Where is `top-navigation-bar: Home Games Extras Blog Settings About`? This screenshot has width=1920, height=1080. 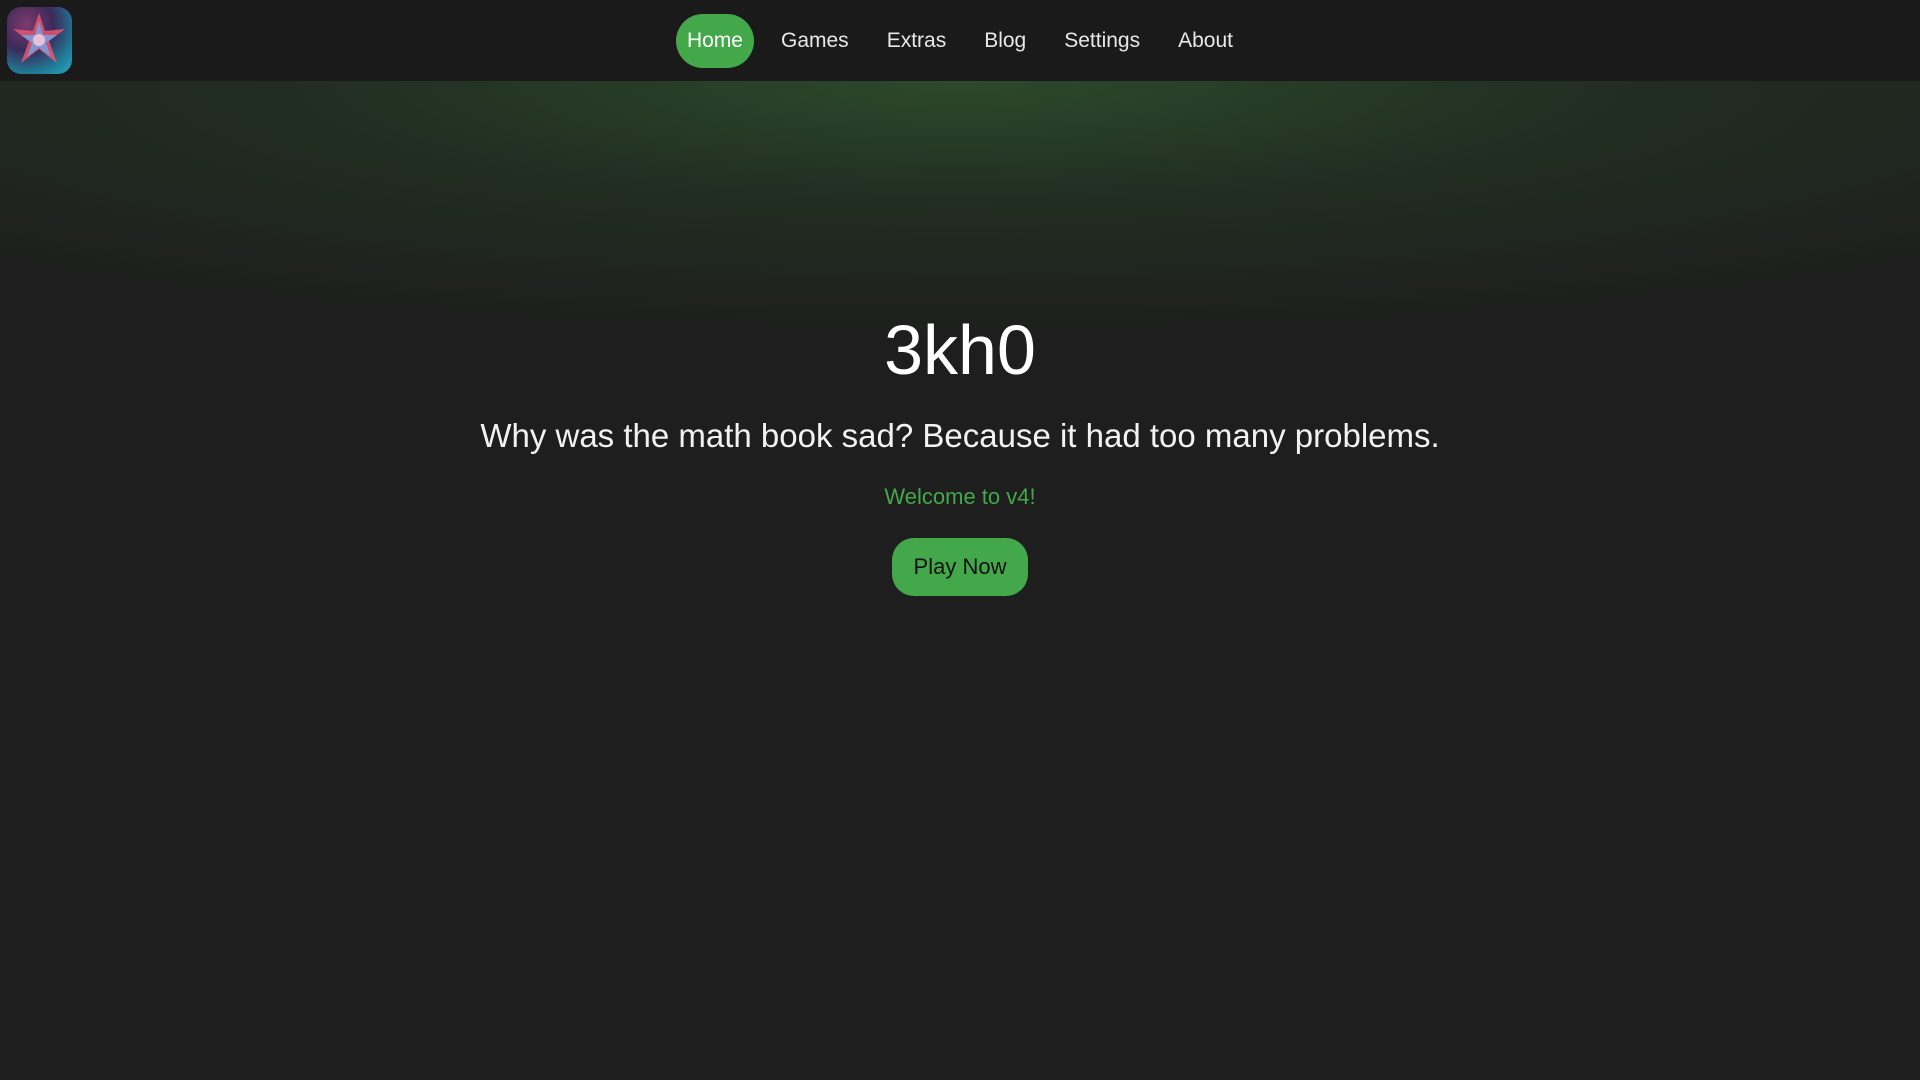 top-navigation-bar: Home Games Extras Blog Settings About is located at coordinates (960, 40).